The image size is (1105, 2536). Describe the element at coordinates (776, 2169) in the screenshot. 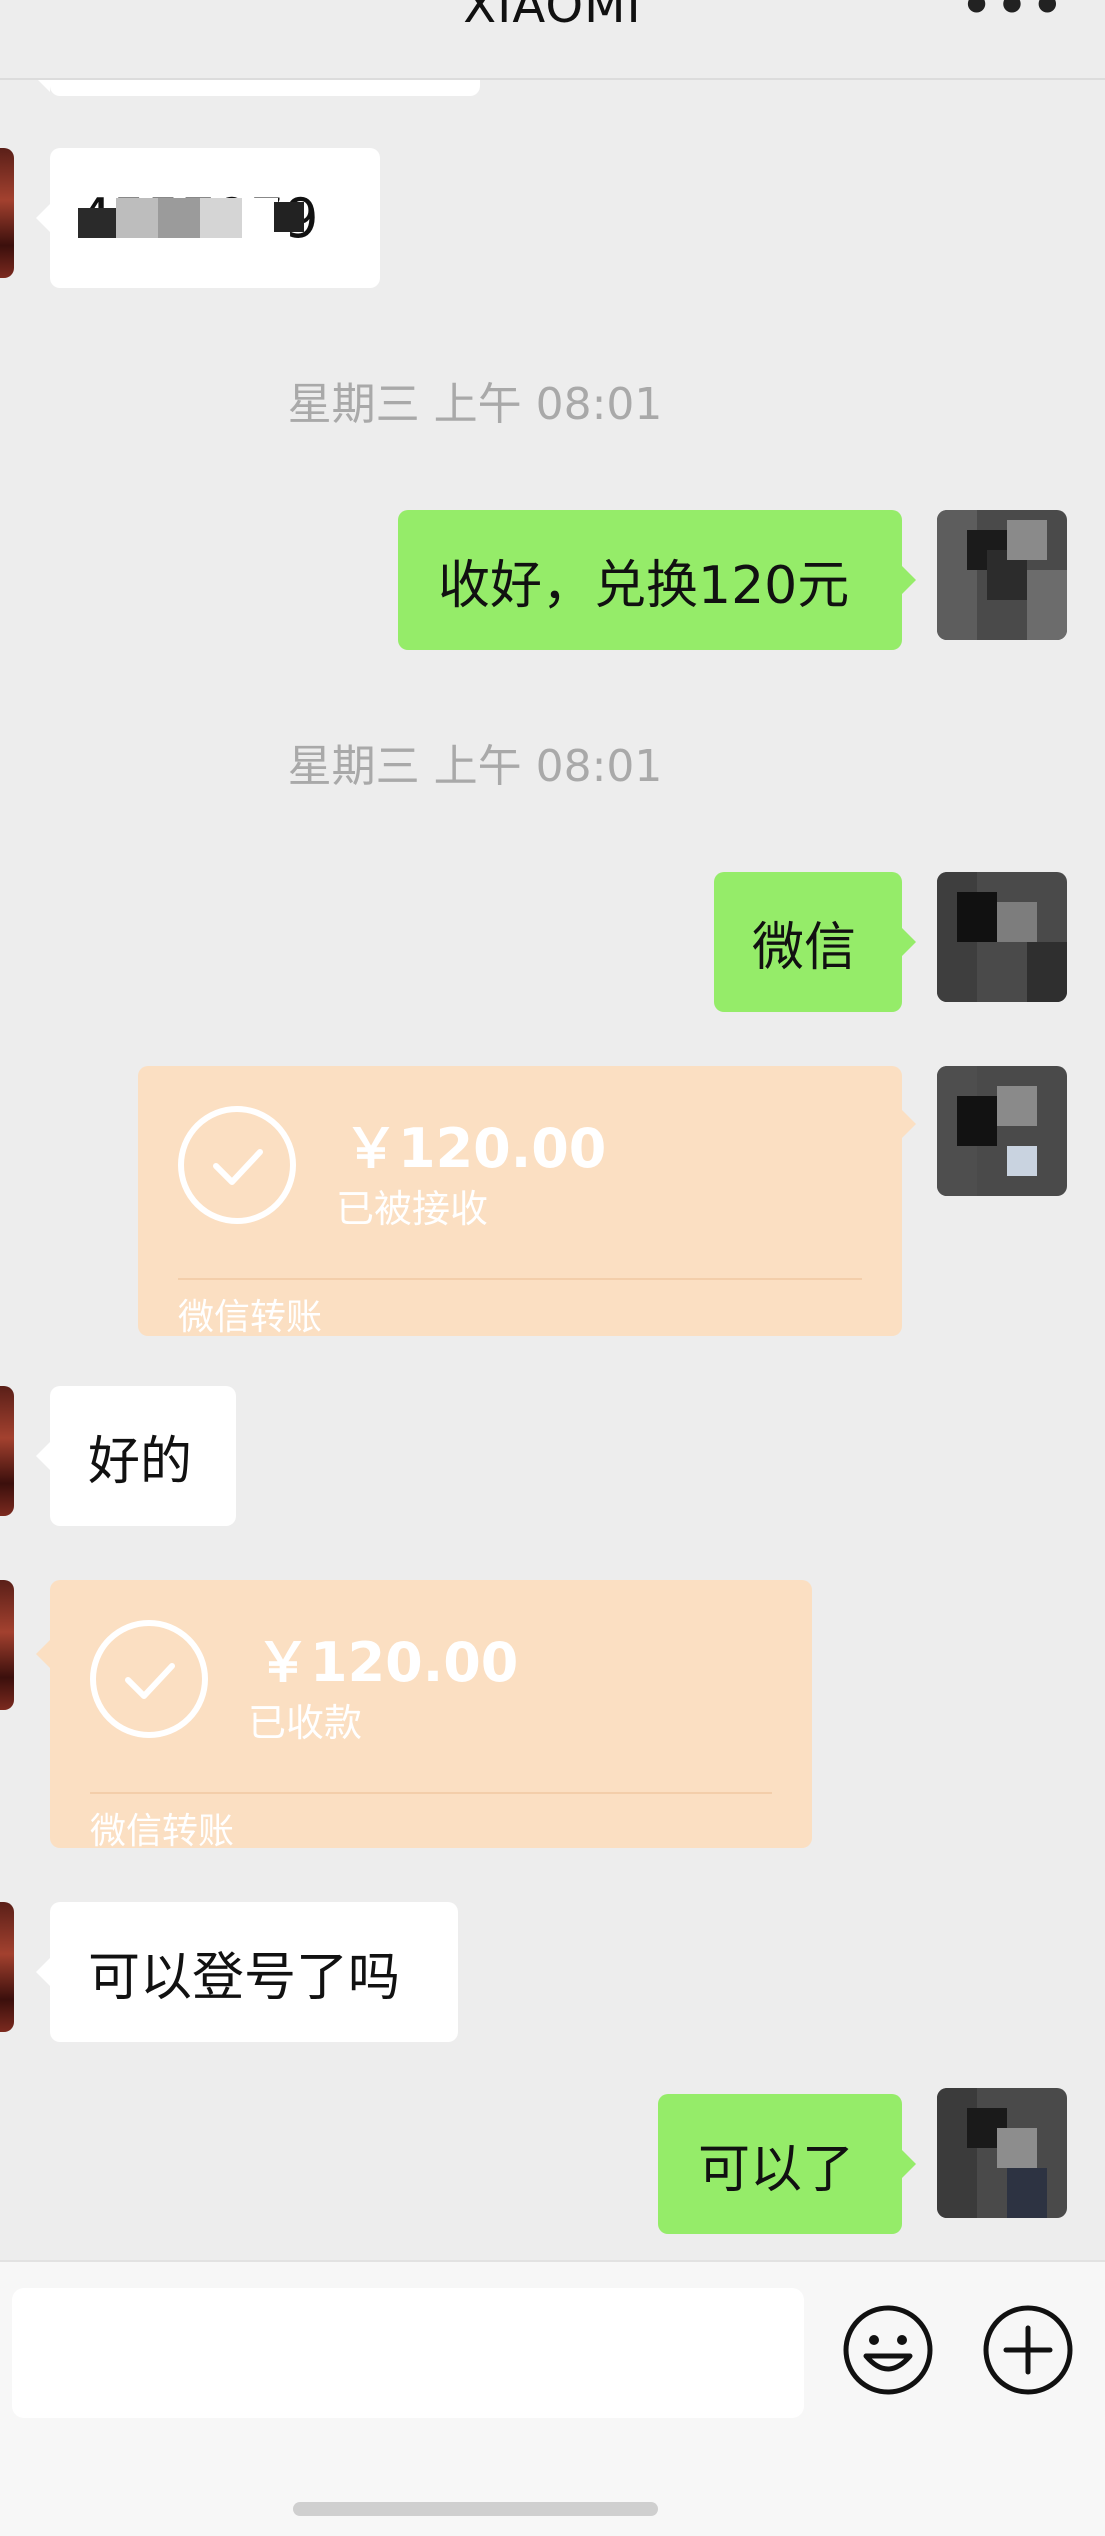

I see `message-text: 可以了` at that location.